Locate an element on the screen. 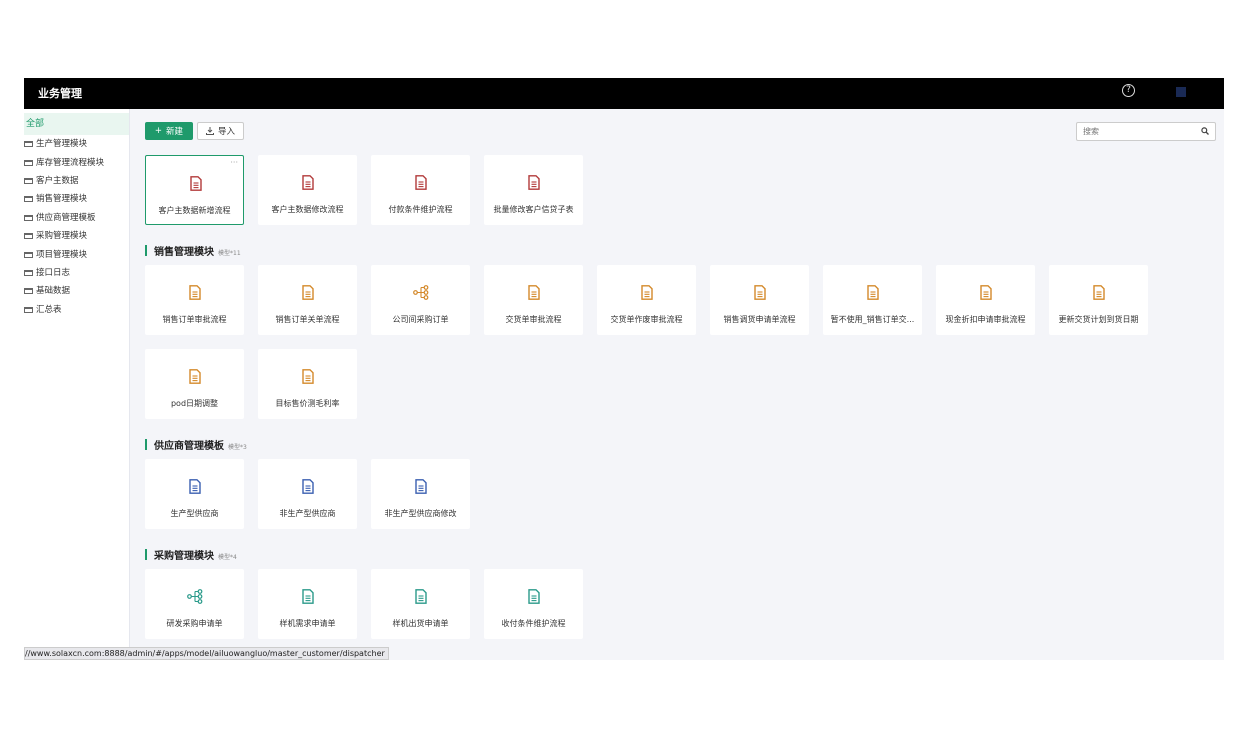 The height and width of the screenshot is (738, 1248). new-button: + 新建 is located at coordinates (169, 131).